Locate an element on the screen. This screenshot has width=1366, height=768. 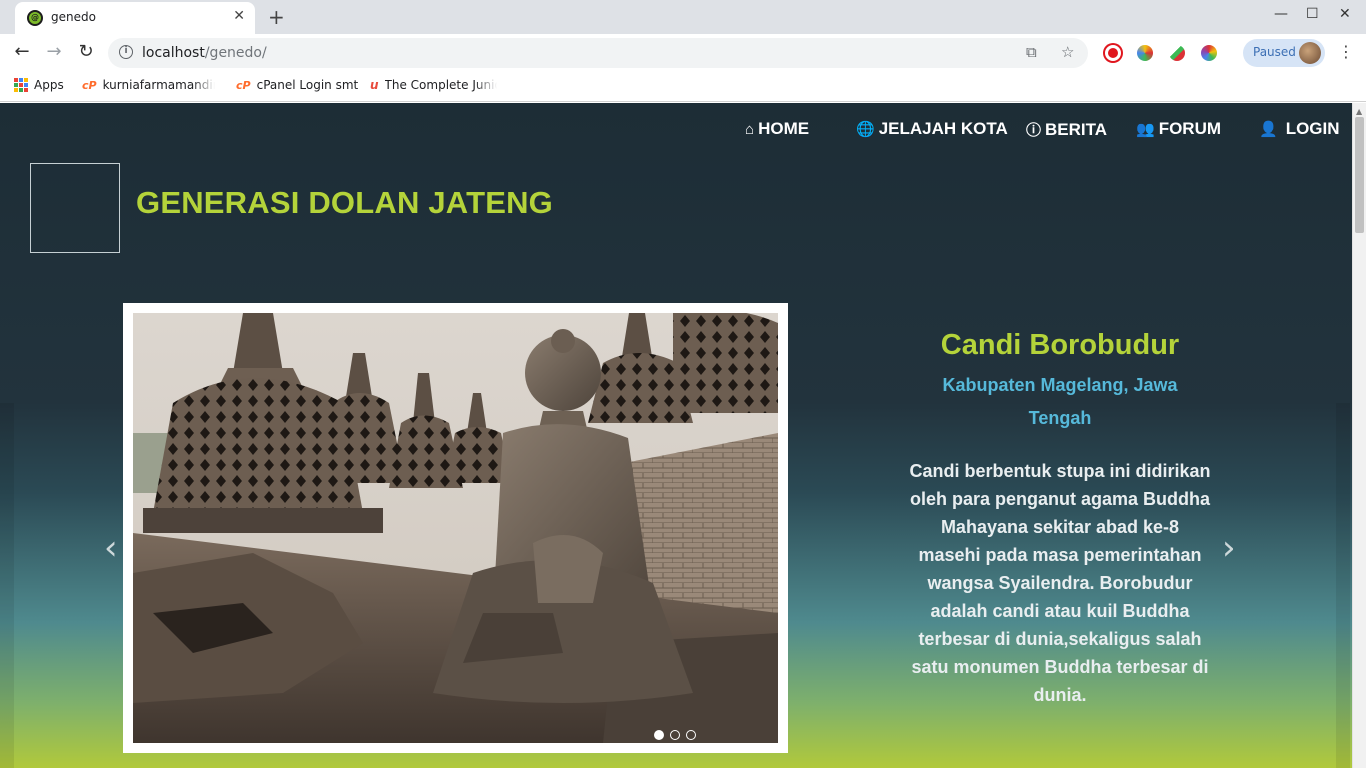
close-tab-icon: ✕ is located at coordinates (239, 16).